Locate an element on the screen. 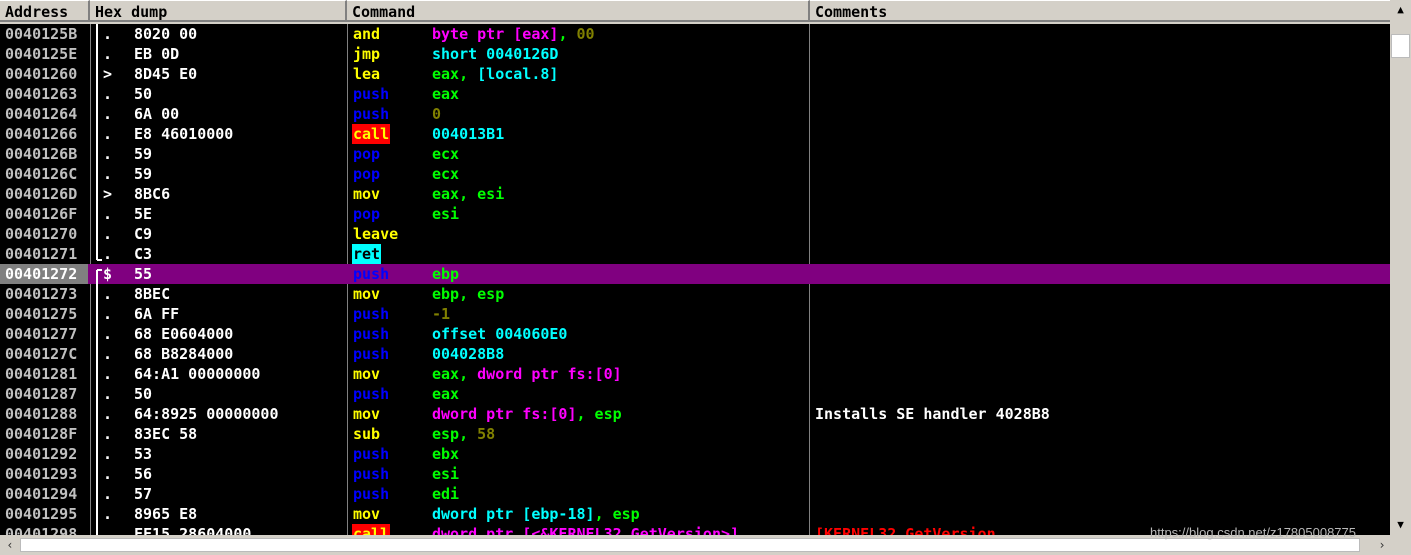 The height and width of the screenshot is (555, 1411). scroll-left-icon: ‹ is located at coordinates (10, 545).